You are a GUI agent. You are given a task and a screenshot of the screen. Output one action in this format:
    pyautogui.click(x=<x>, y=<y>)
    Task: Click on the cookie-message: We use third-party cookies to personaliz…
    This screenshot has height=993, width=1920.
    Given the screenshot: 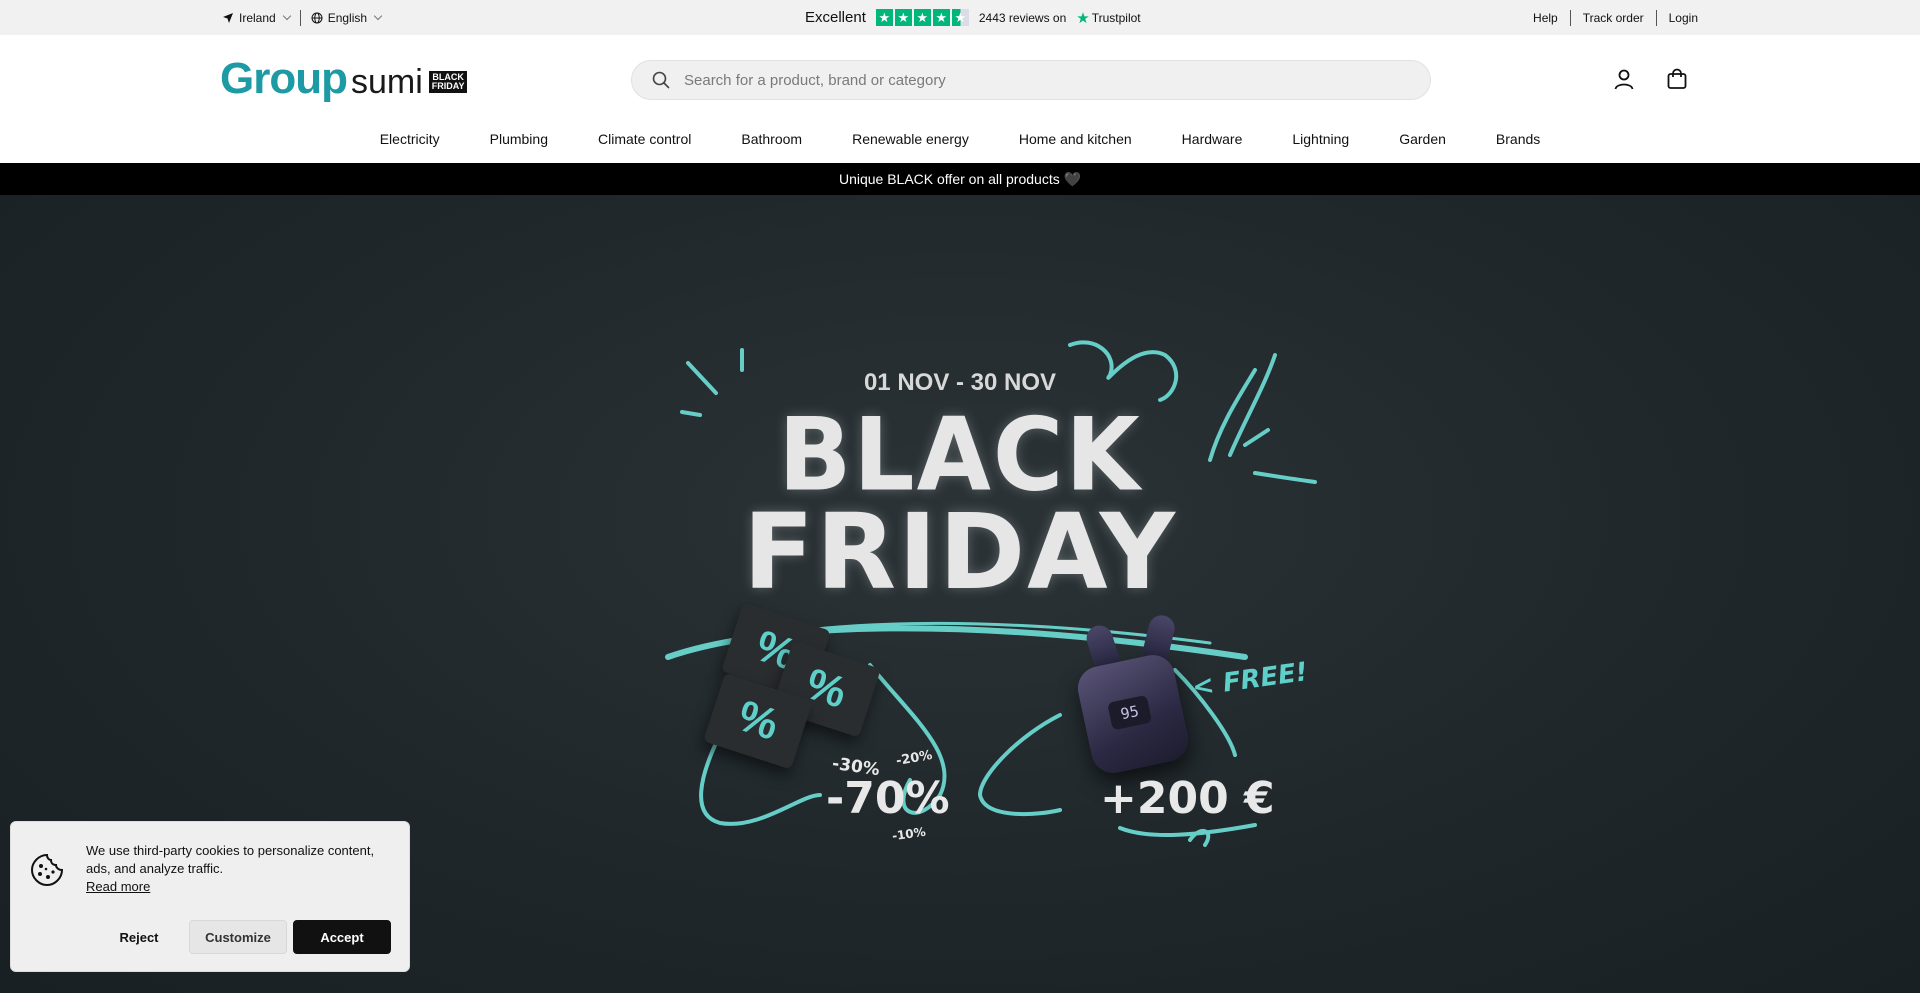 What is the action you would take?
    pyautogui.click(x=236, y=869)
    